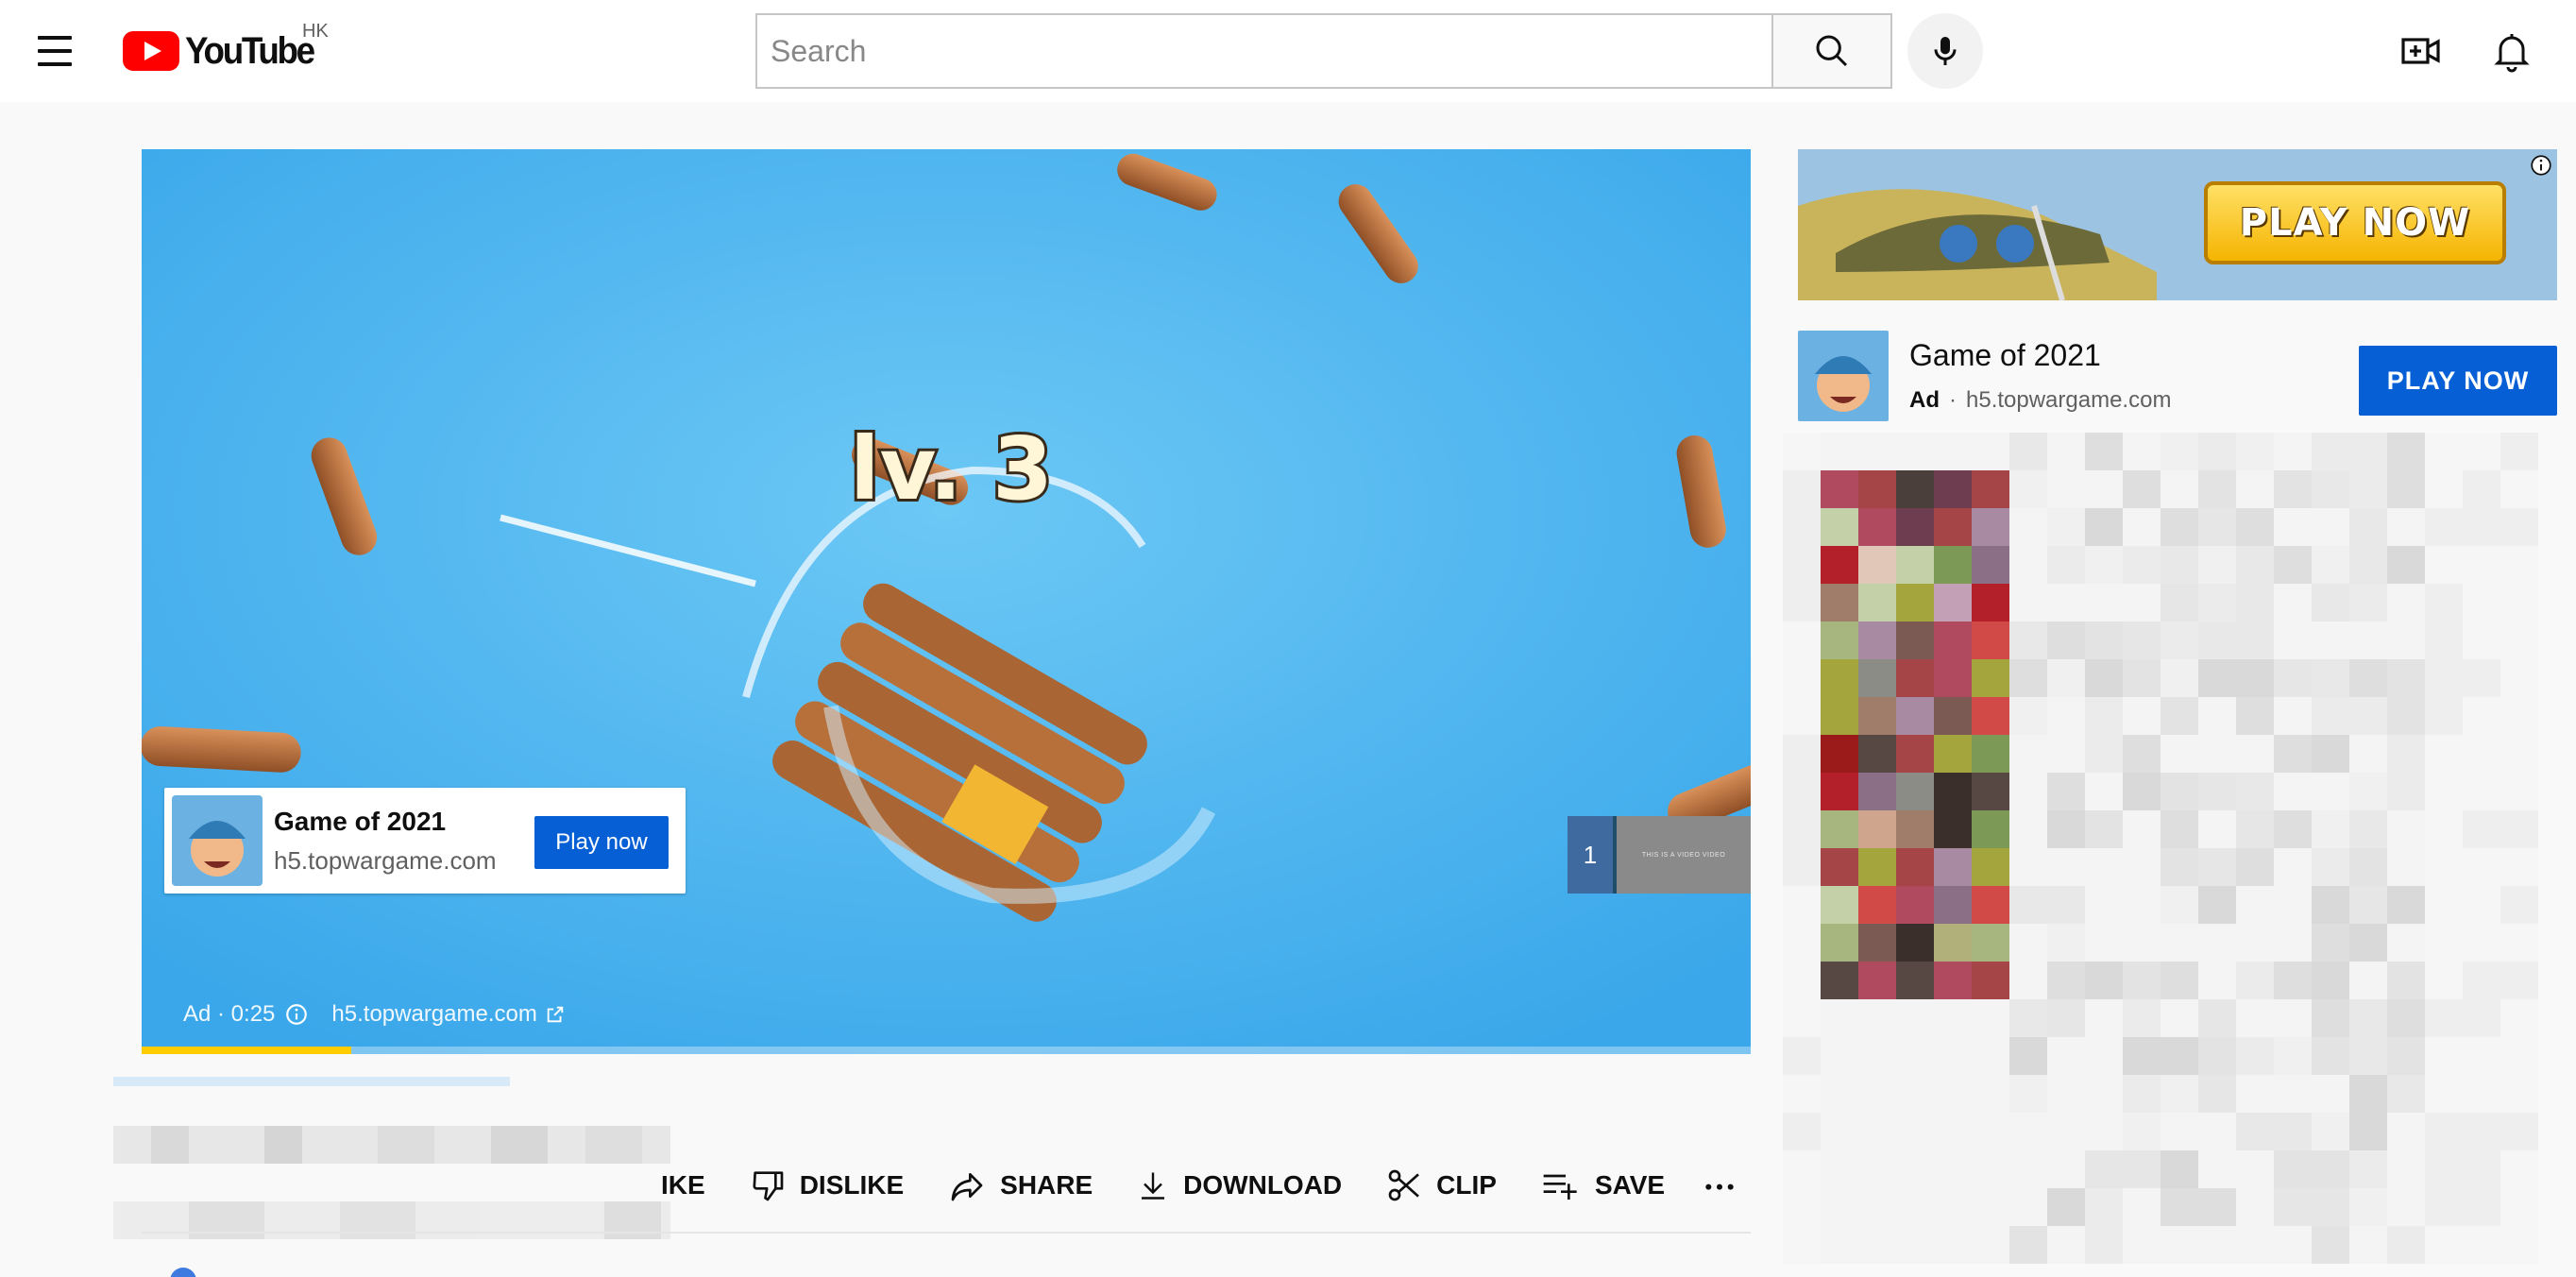  What do you see at coordinates (433, 1014) in the screenshot?
I see `ad-domain-link: h5.topwargame.com` at bounding box center [433, 1014].